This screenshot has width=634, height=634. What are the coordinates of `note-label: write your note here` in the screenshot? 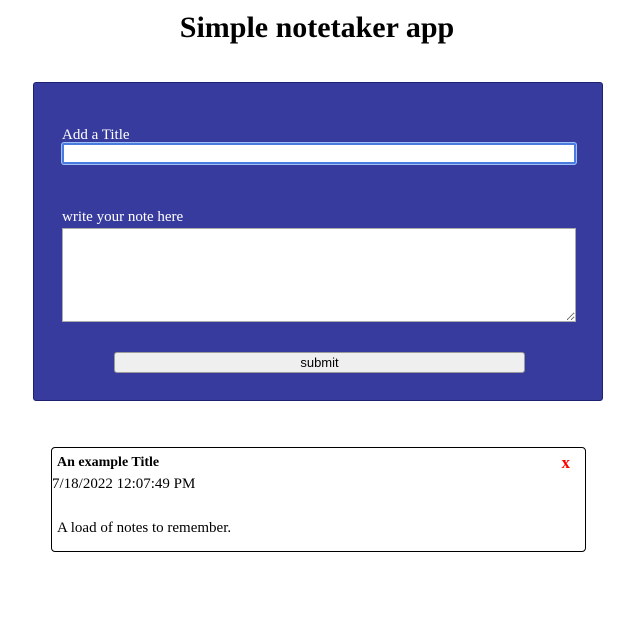 It's located at (123, 217).